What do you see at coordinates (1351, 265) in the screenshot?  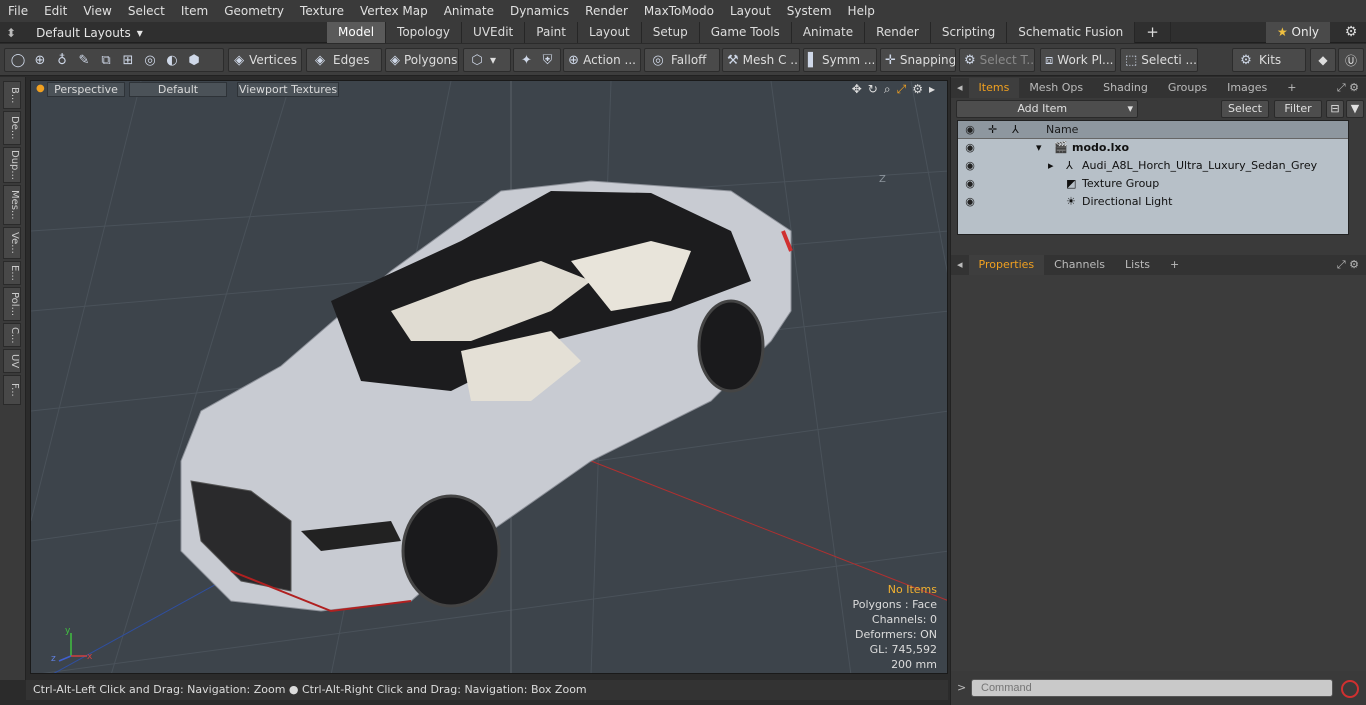 I see `panel-options-icons: ⤢ ⚙` at bounding box center [1351, 265].